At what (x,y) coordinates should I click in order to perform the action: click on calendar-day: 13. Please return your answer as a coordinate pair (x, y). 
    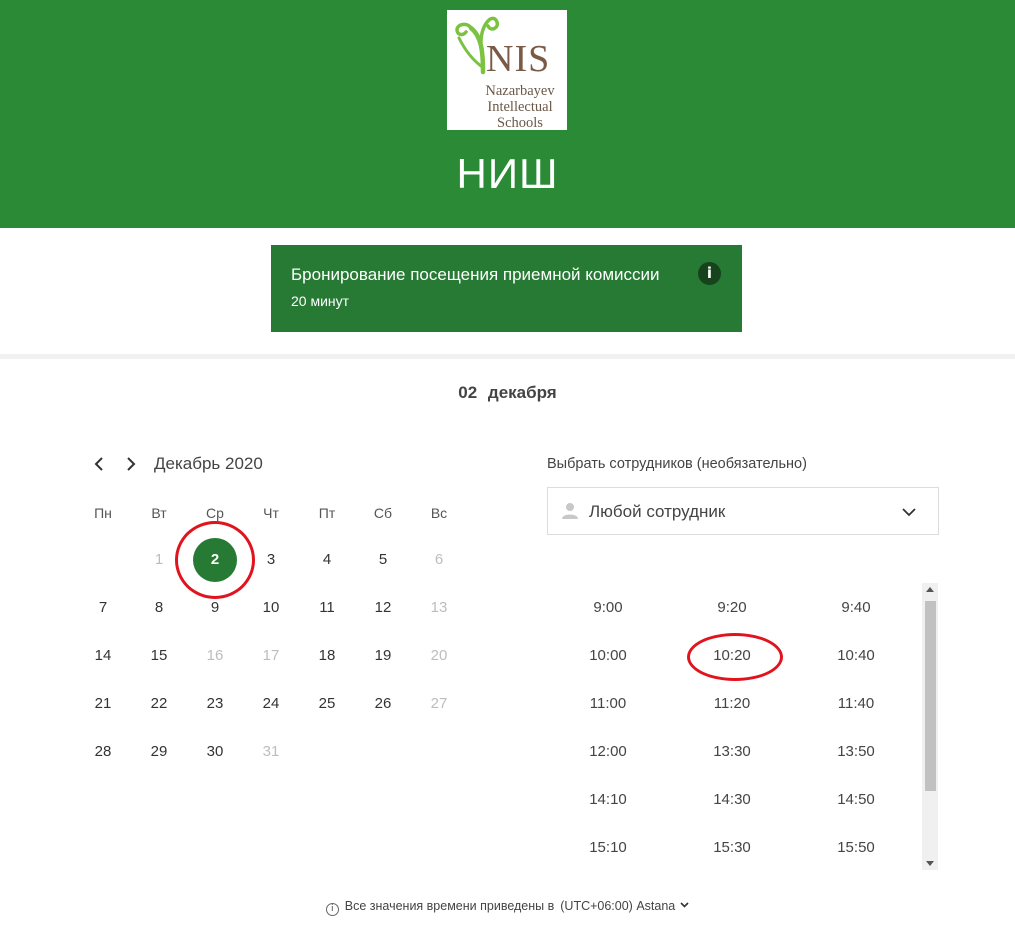
    Looking at the image, I should click on (439, 607).